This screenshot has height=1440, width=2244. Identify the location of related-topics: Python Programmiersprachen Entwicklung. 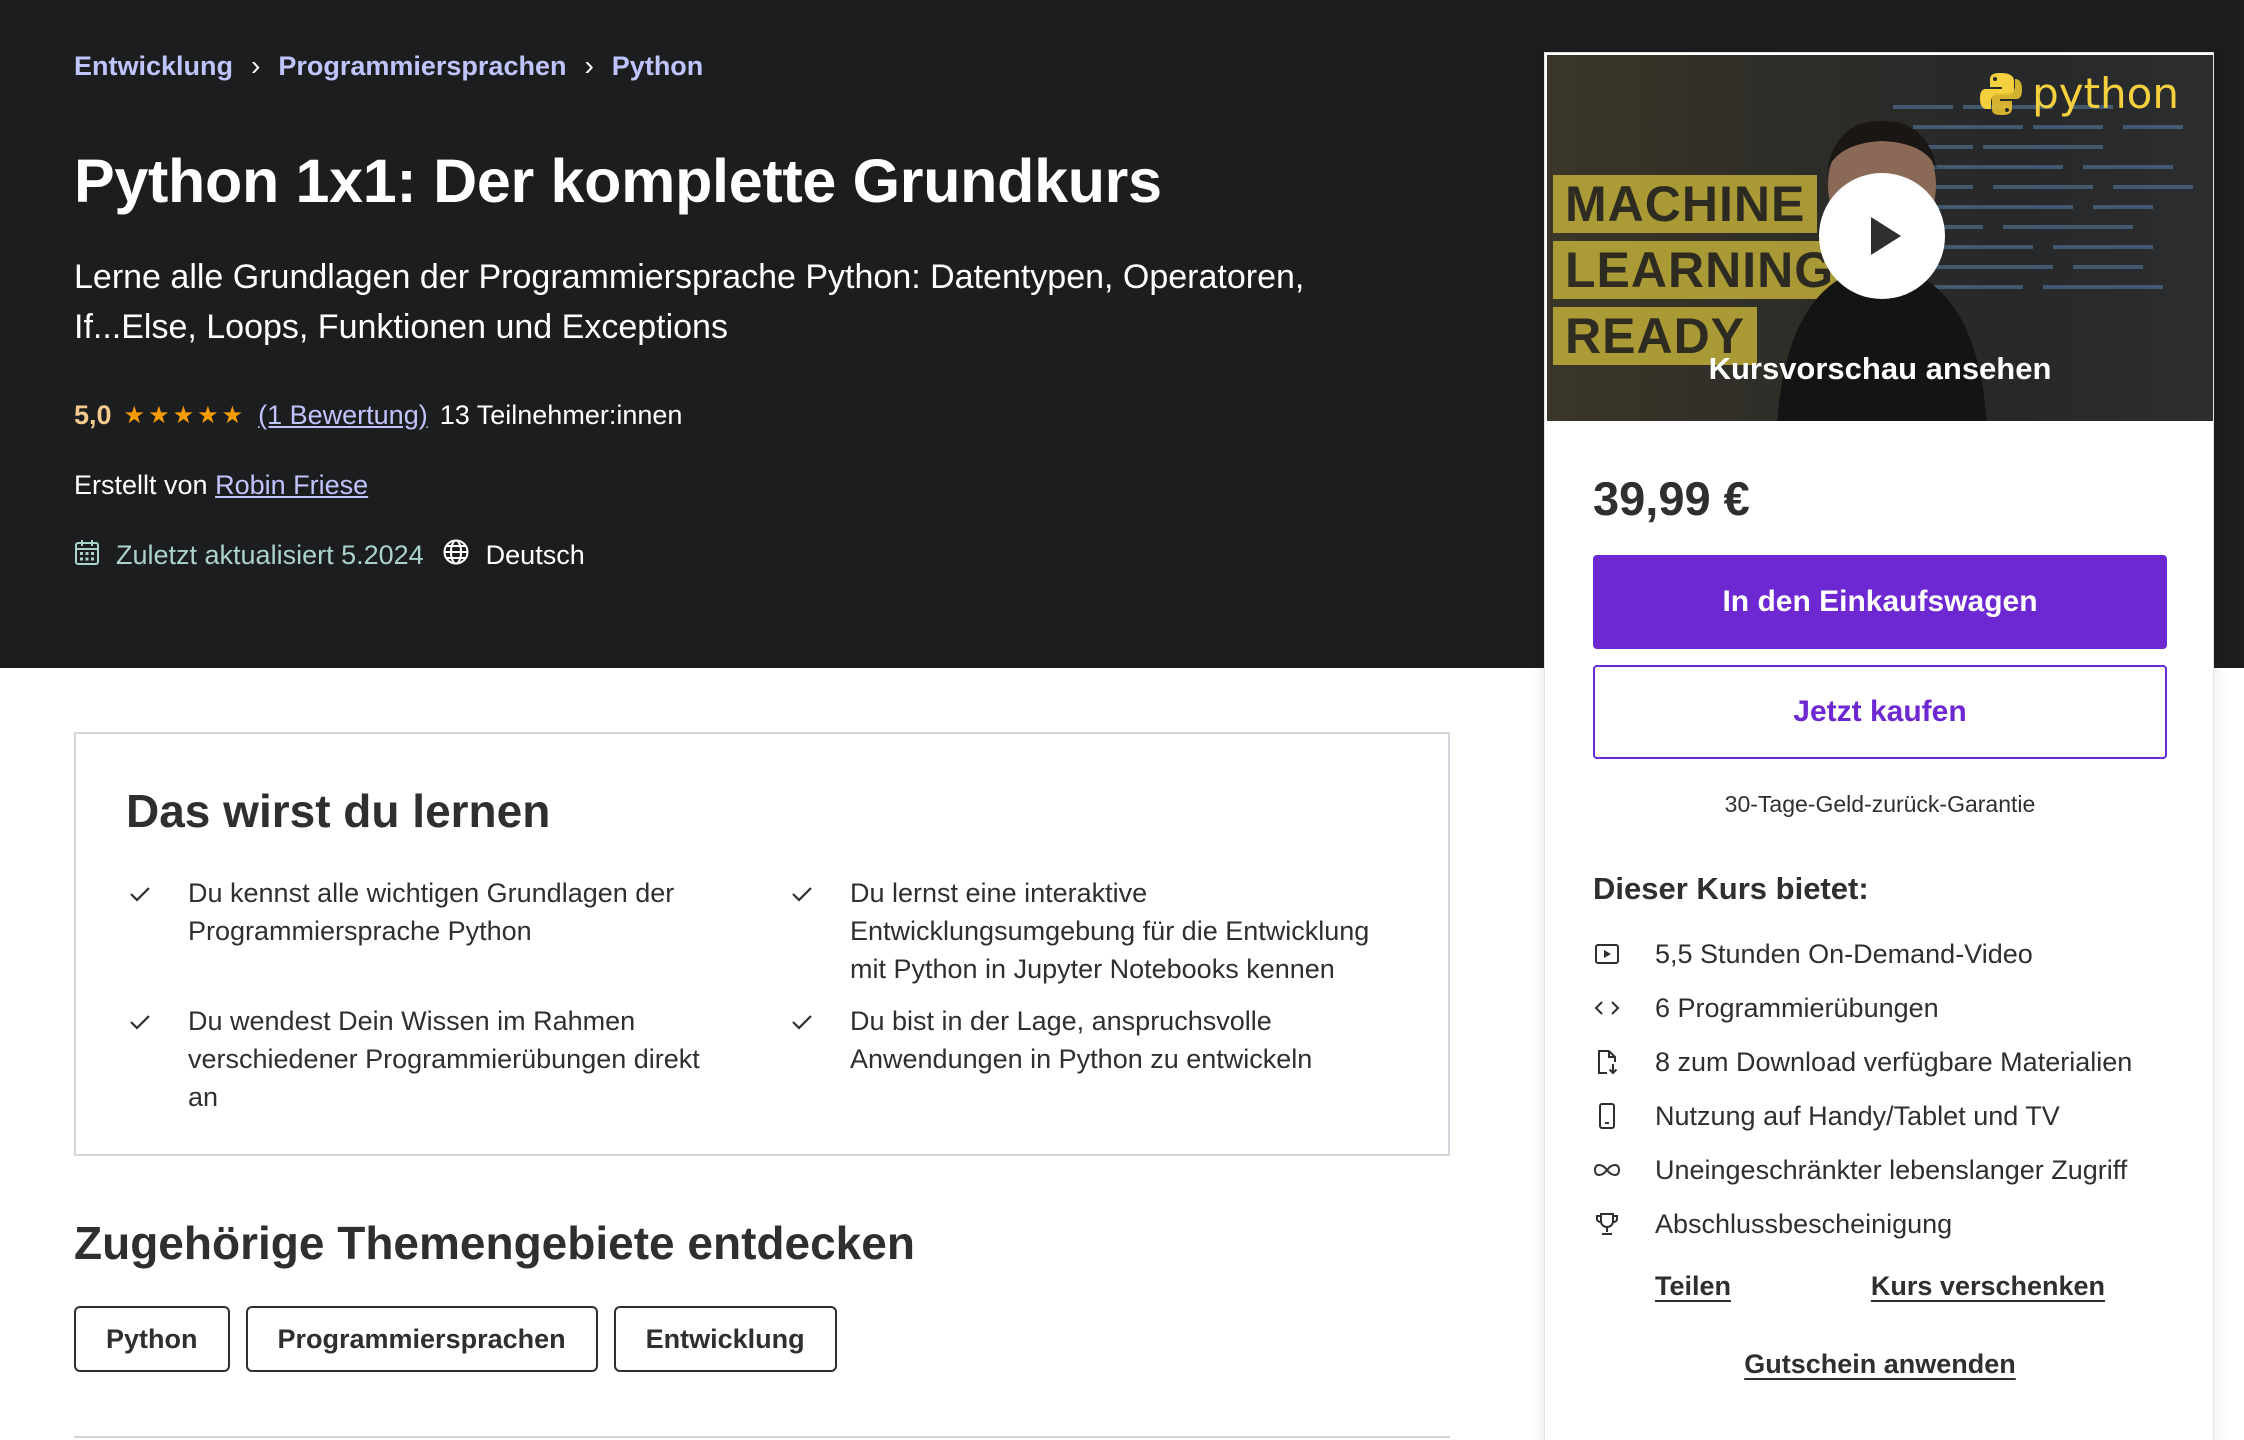
(455, 1339).